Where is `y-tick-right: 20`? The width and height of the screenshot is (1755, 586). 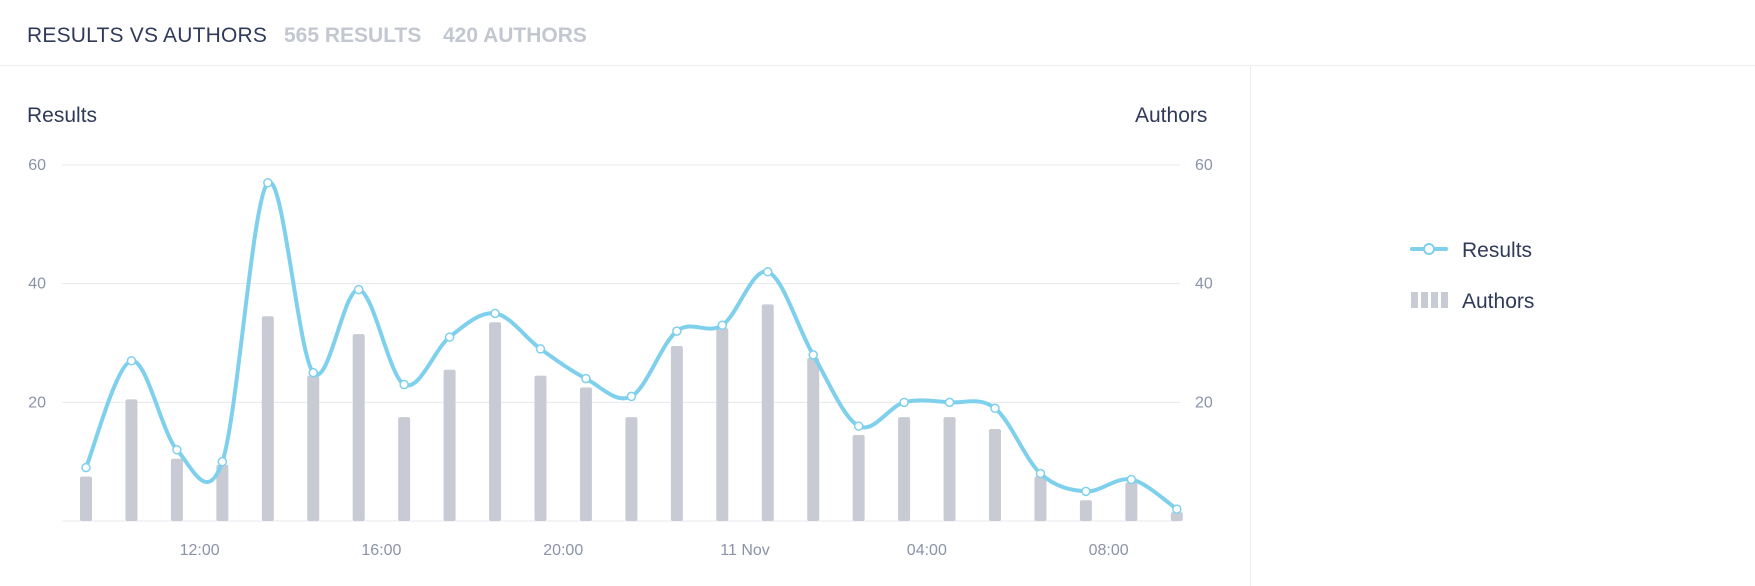
y-tick-right: 20 is located at coordinates (1204, 402).